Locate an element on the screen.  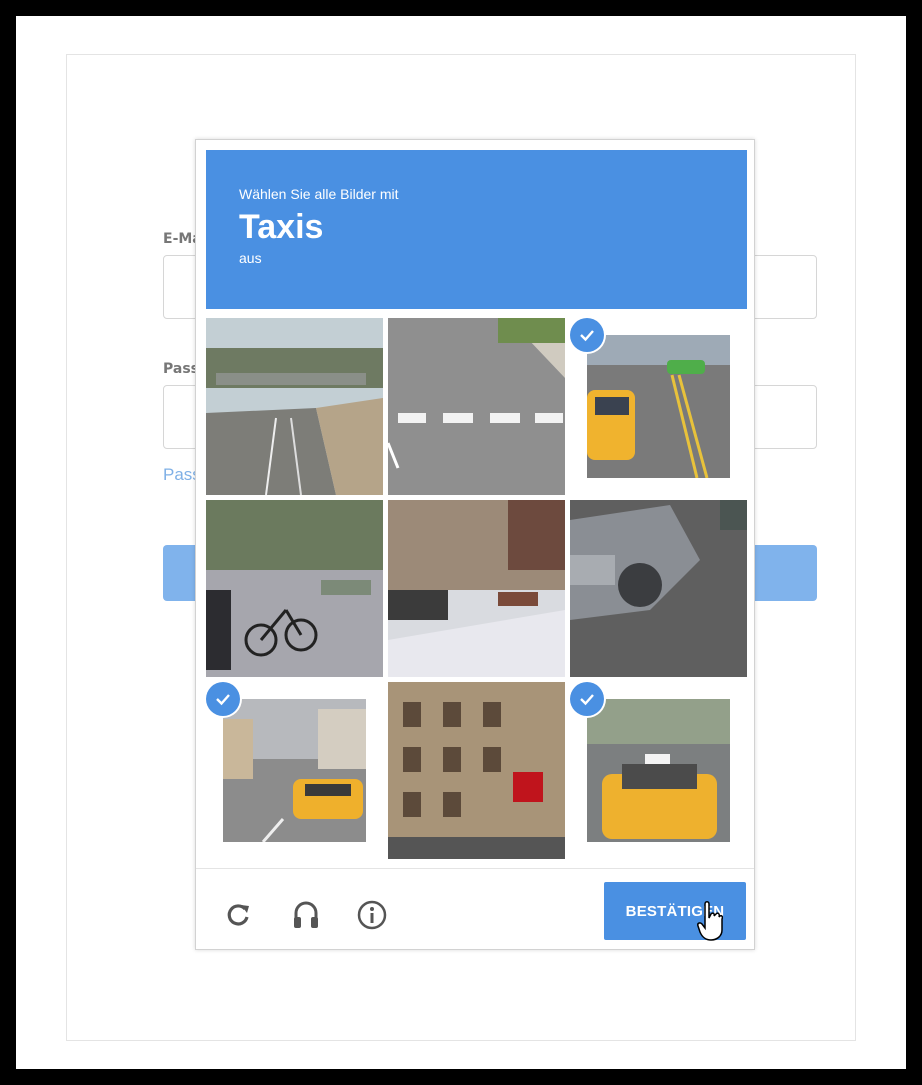
taxi-closeup-image is located at coordinates (658, 770).